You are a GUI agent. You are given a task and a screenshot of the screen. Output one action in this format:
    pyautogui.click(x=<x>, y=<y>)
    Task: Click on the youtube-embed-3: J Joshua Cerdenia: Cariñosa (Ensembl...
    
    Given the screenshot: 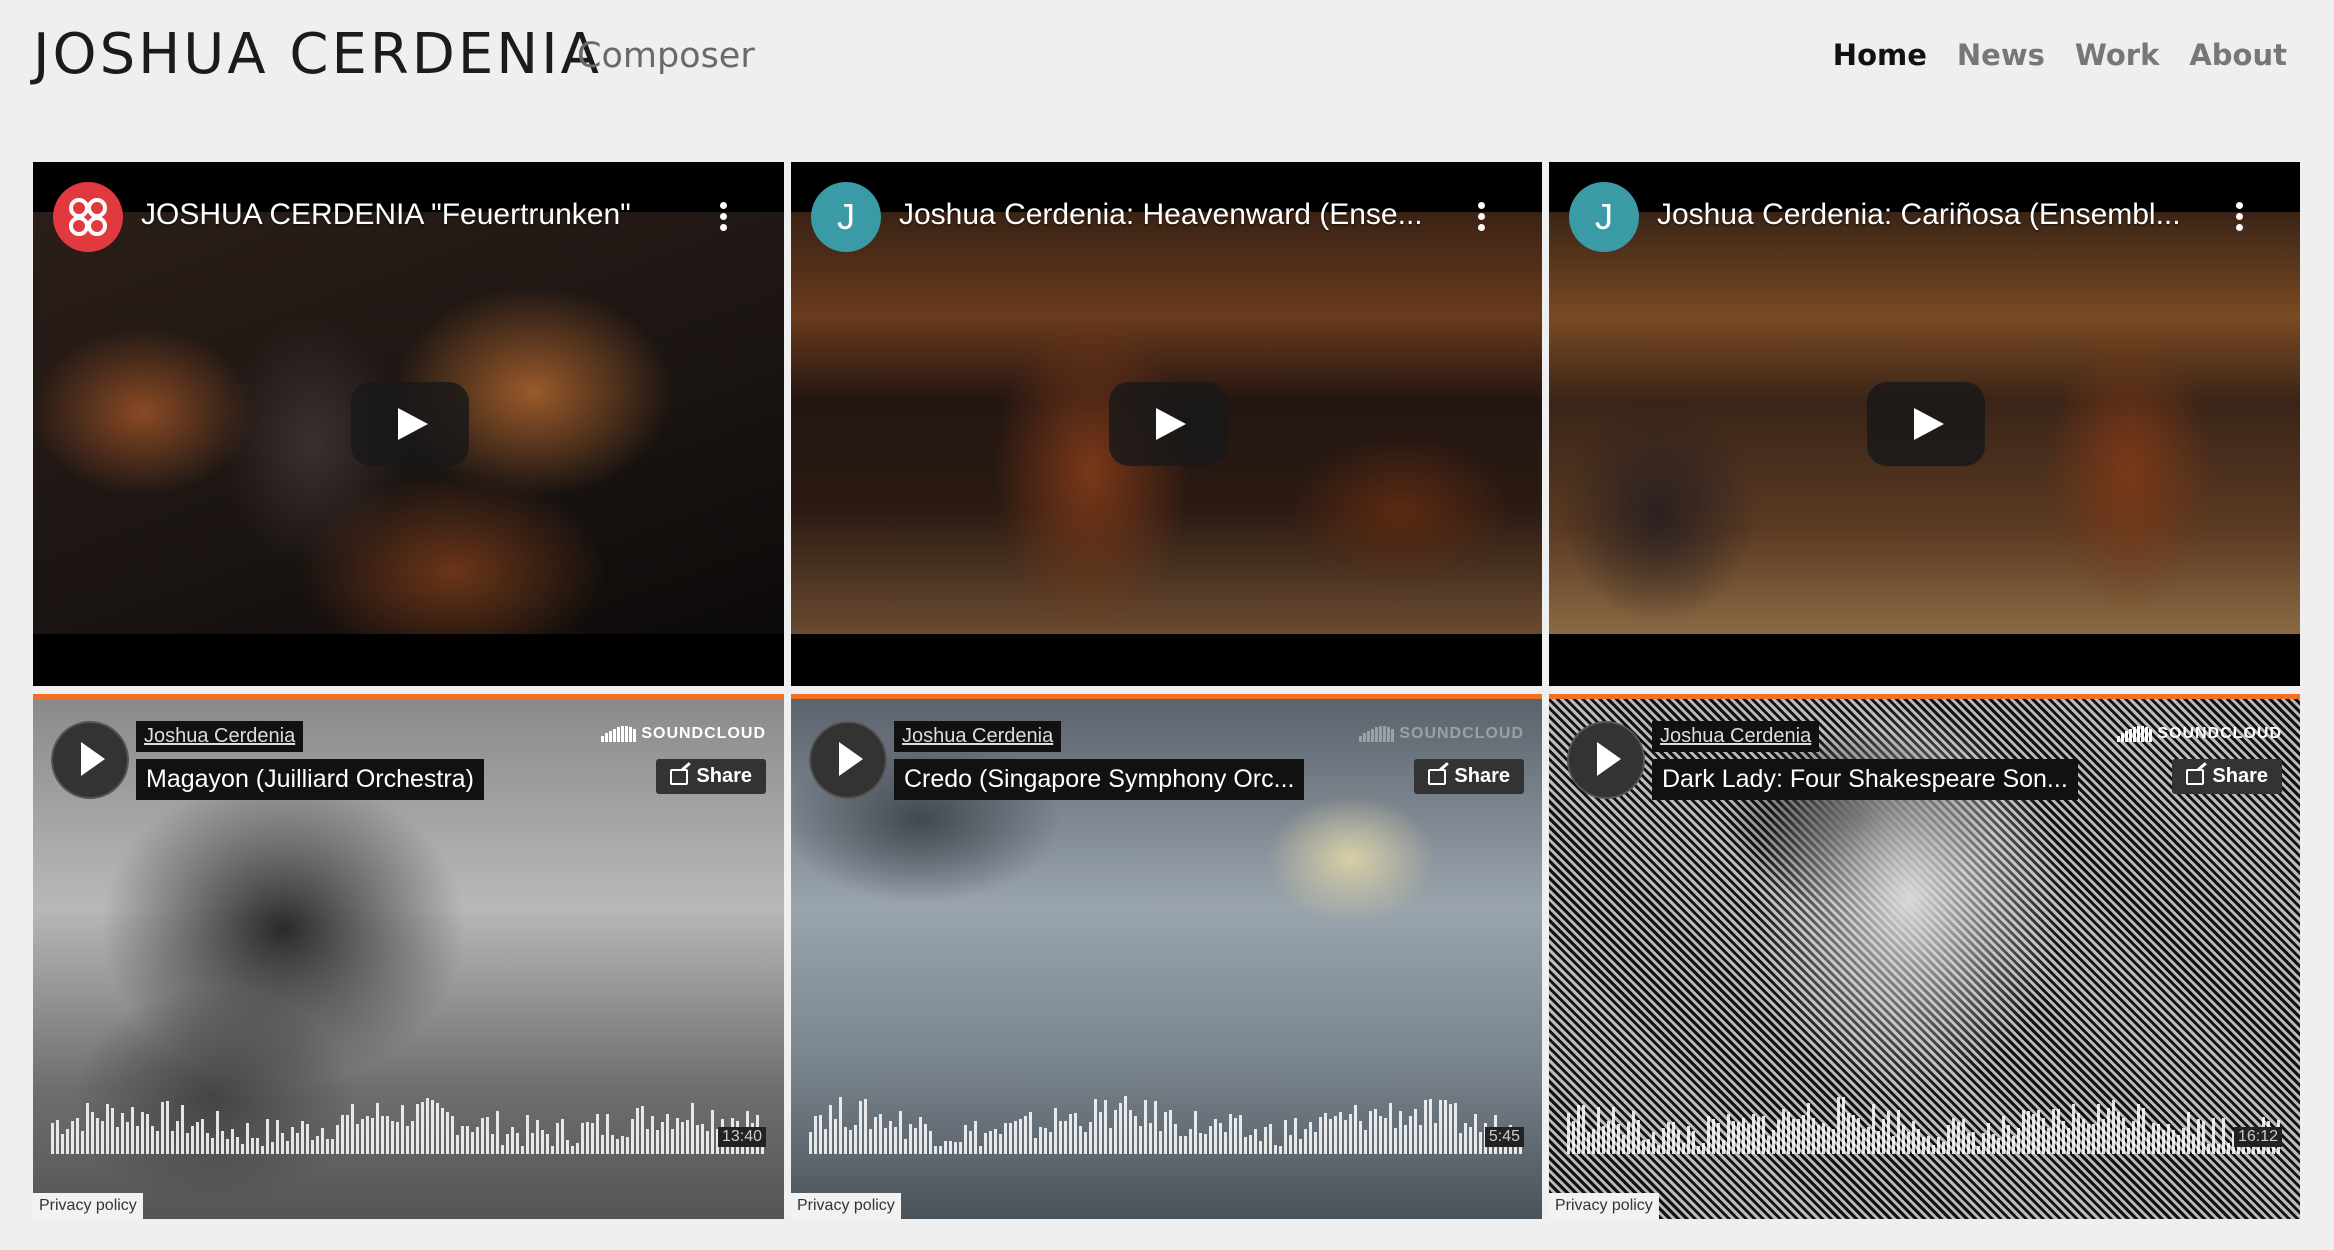 What is the action you would take?
    pyautogui.click(x=1924, y=424)
    